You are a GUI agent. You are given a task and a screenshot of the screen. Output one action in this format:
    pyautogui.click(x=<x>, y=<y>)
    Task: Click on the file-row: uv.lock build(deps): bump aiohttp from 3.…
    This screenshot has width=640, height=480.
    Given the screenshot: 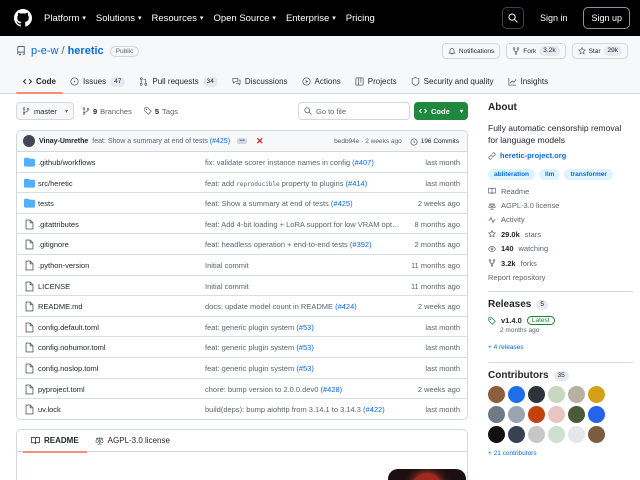 What is the action you would take?
    pyautogui.click(x=242, y=409)
    